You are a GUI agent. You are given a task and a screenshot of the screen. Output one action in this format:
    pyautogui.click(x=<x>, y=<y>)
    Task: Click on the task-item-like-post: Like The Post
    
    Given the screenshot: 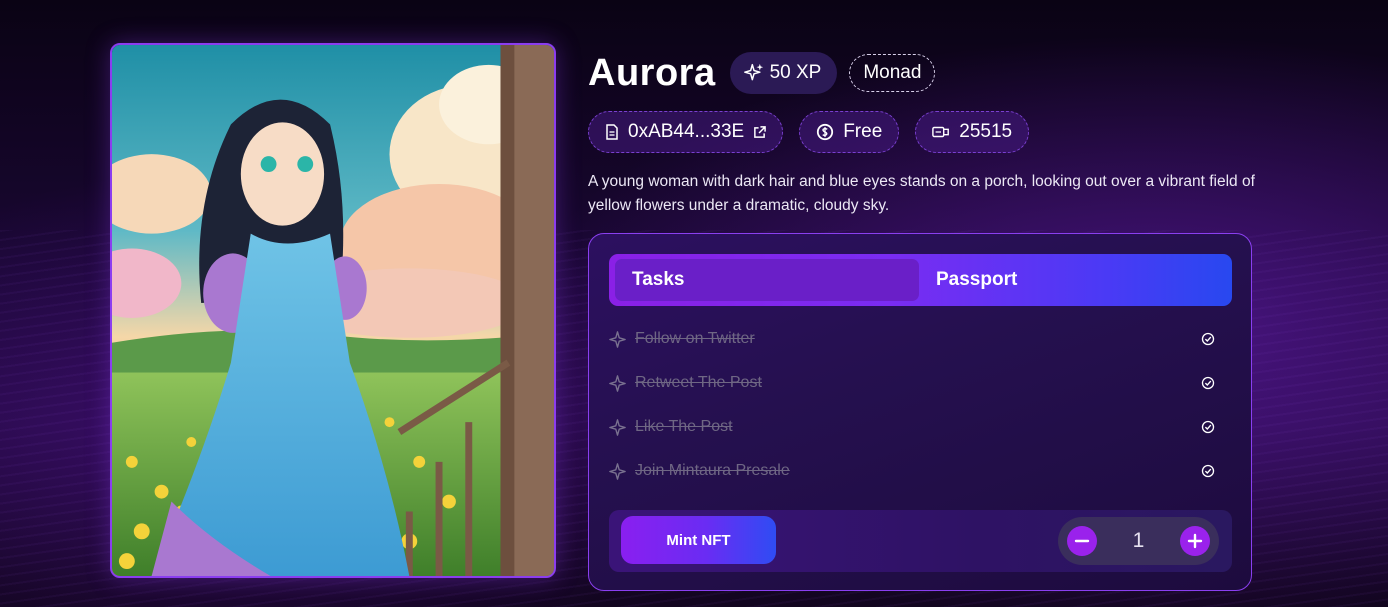 What is the action you would take?
    pyautogui.click(x=912, y=427)
    